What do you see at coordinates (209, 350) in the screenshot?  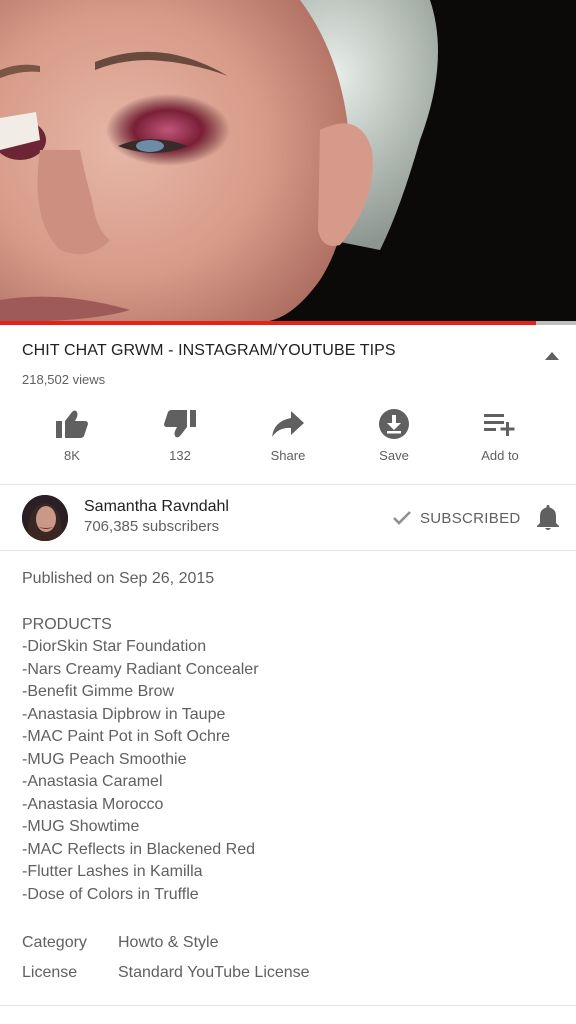 I see `video-title: CHIT CHAT GRWM - INSTAGRAM/YOUTUBE TIPS` at bounding box center [209, 350].